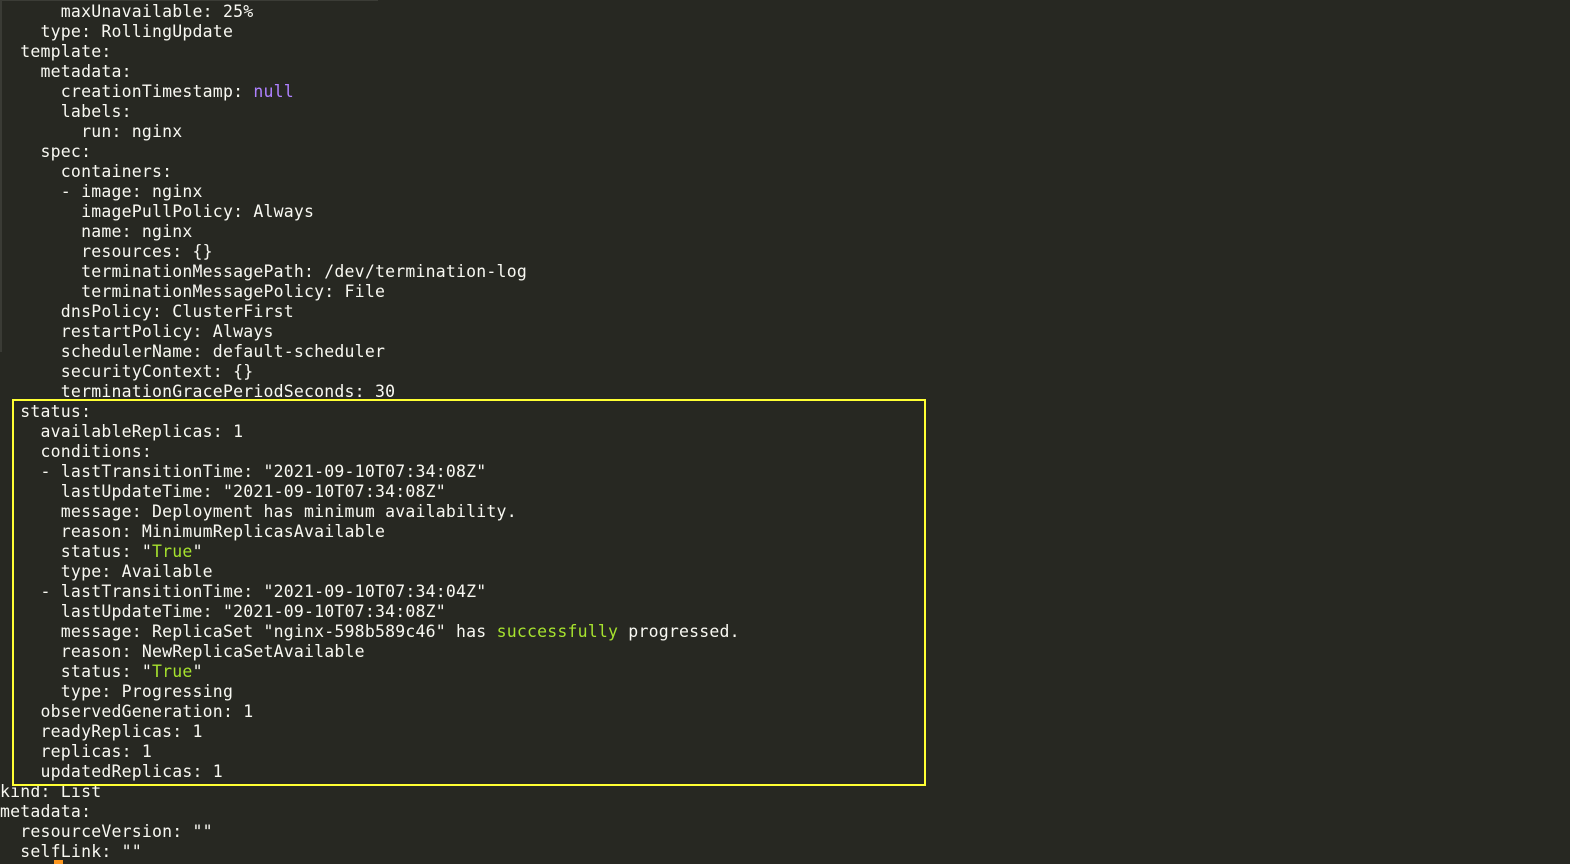 The image size is (1570, 864). I want to click on line-text: status:, so click(46, 411).